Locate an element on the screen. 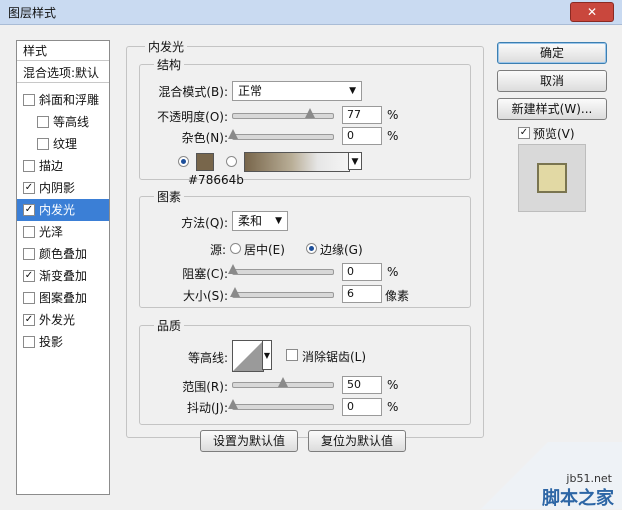 Image resolution: width=622 pixels, height=510 pixels. inner-glow-checkbox: ✓ is located at coordinates (29, 210).